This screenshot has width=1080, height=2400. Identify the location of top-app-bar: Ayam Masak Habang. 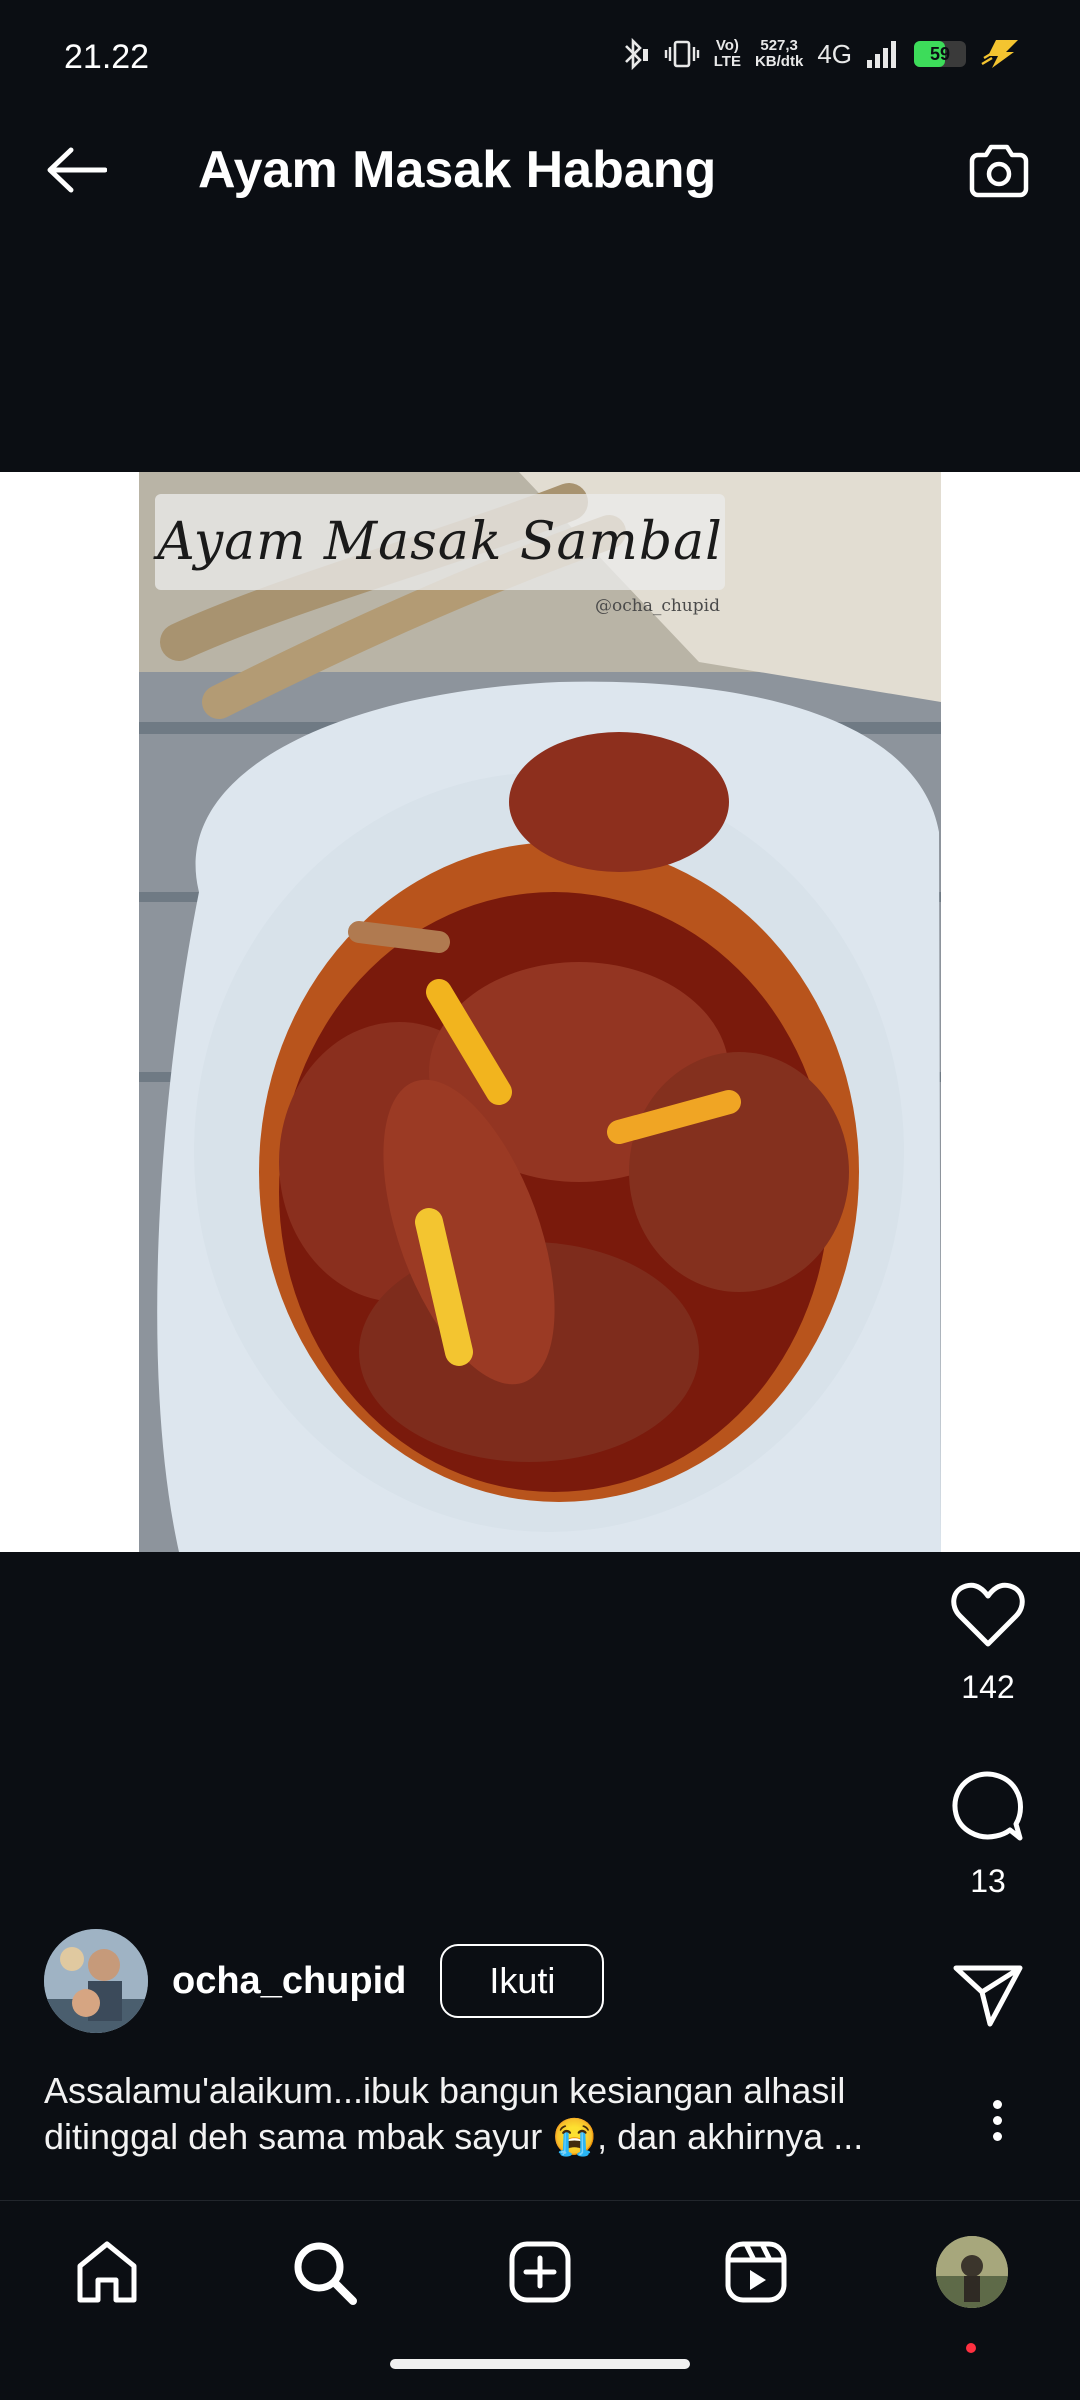
(540, 170).